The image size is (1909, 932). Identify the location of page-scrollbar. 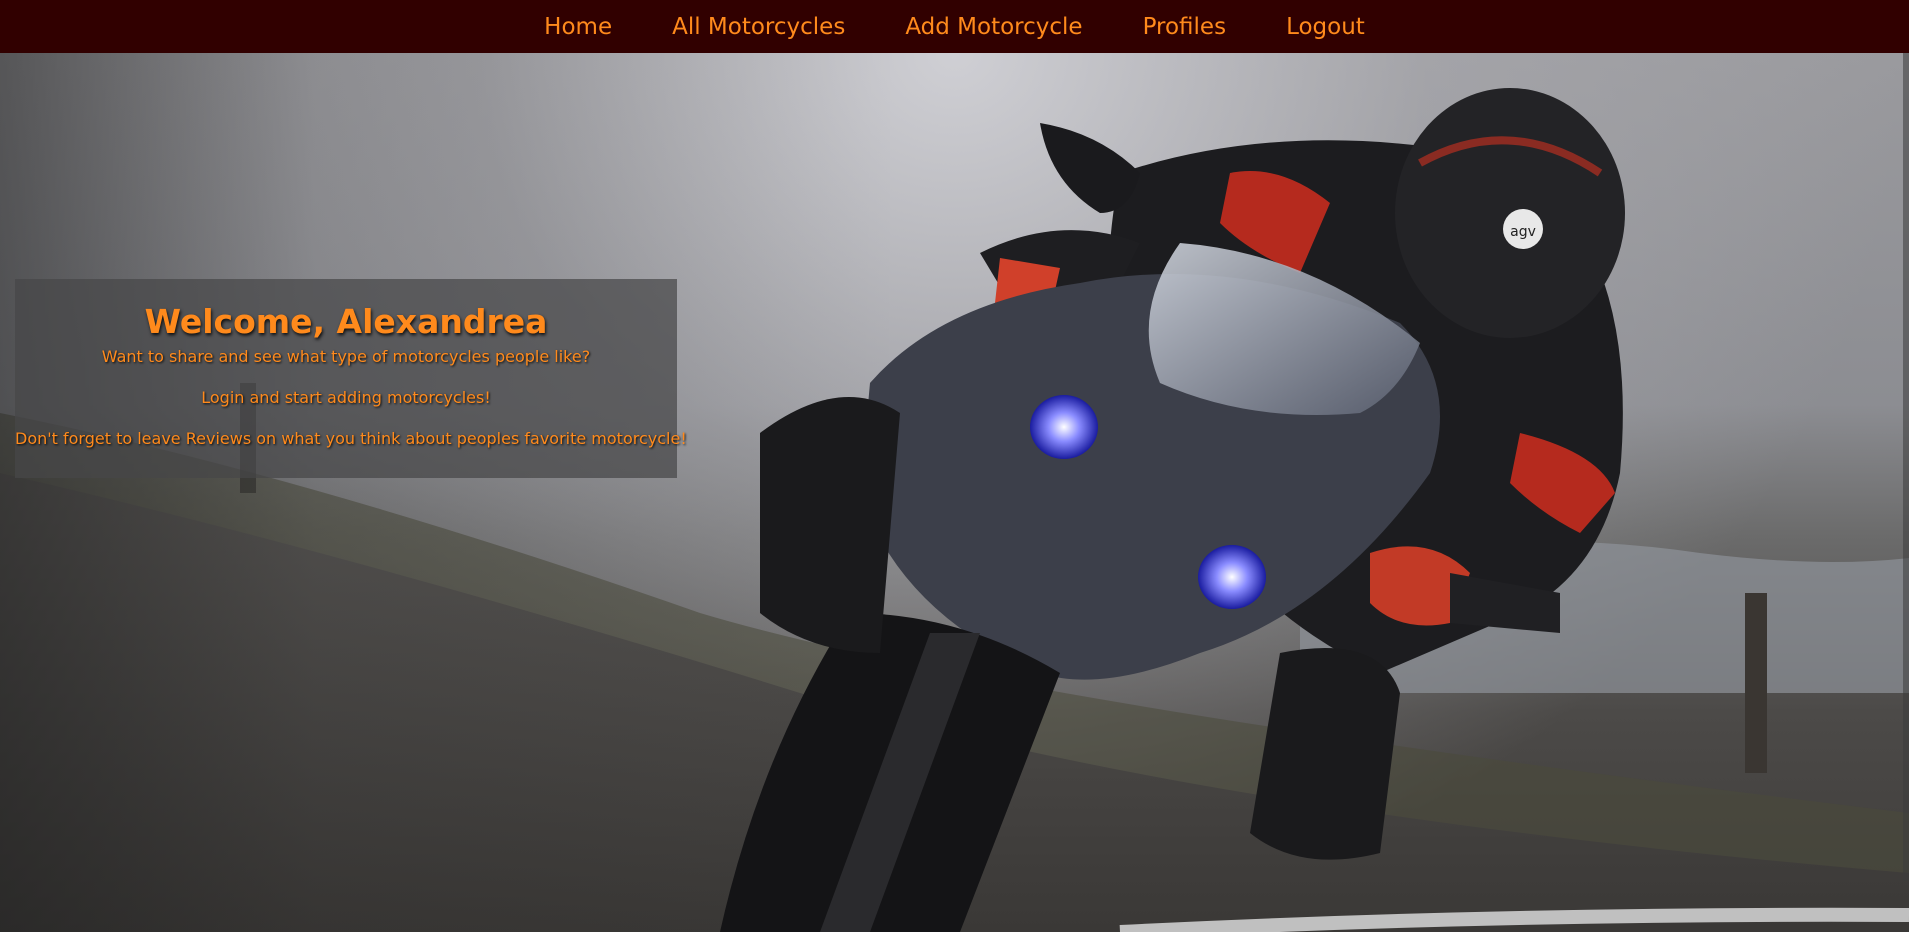
(1906, 467).